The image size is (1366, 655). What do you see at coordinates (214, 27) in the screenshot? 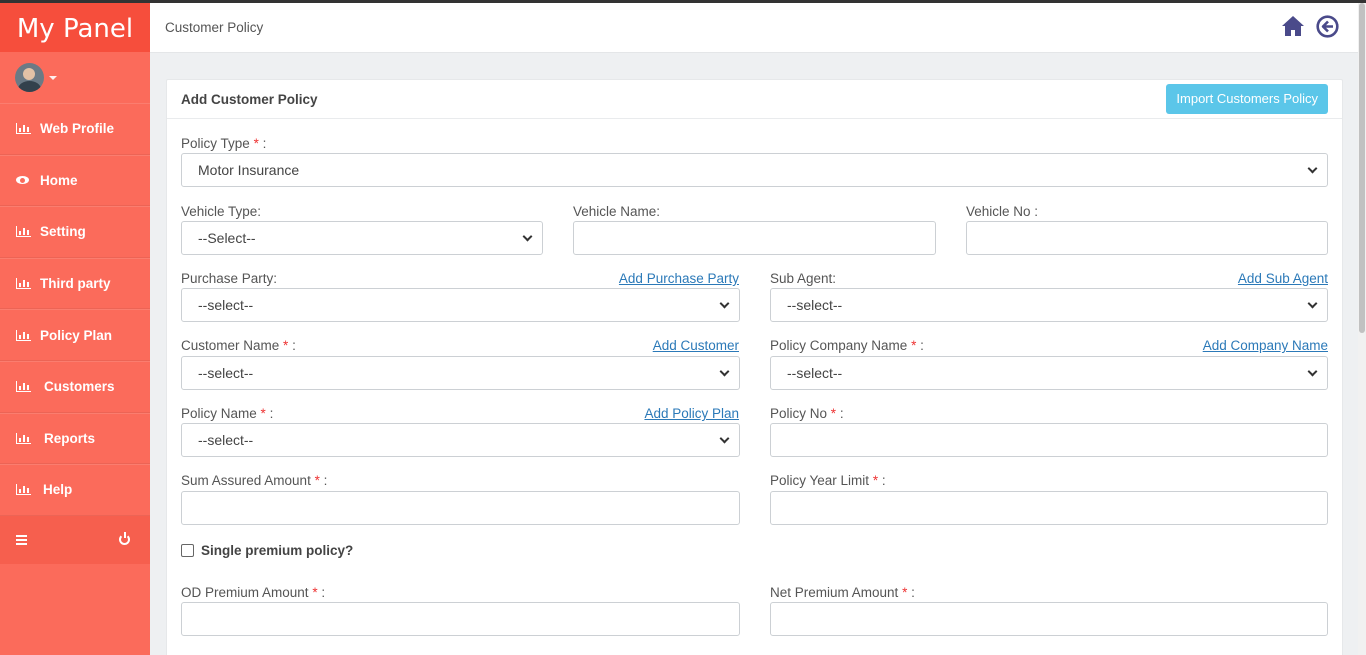
I see `page-title: Customer Policy` at bounding box center [214, 27].